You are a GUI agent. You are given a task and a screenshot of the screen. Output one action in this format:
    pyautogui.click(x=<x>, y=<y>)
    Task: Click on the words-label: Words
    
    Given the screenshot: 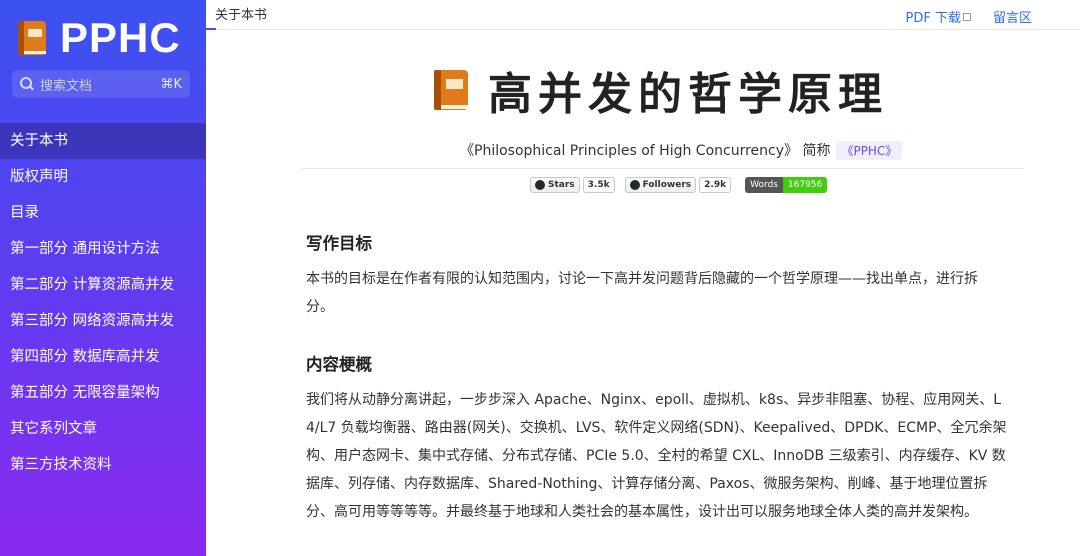 What is the action you would take?
    pyautogui.click(x=764, y=185)
    